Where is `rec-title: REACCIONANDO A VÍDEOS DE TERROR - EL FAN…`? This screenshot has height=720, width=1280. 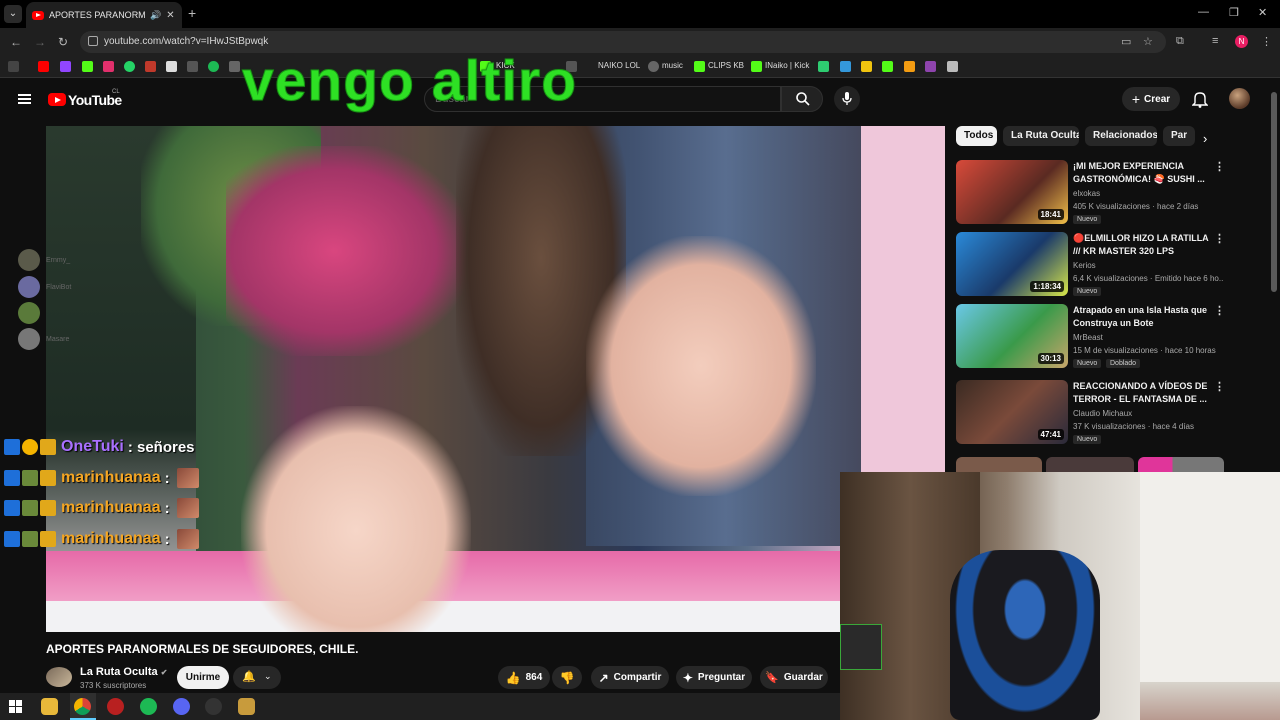 rec-title: REACCIONANDO A VÍDEOS DE TERROR - EL FAN… is located at coordinates (1141, 393).